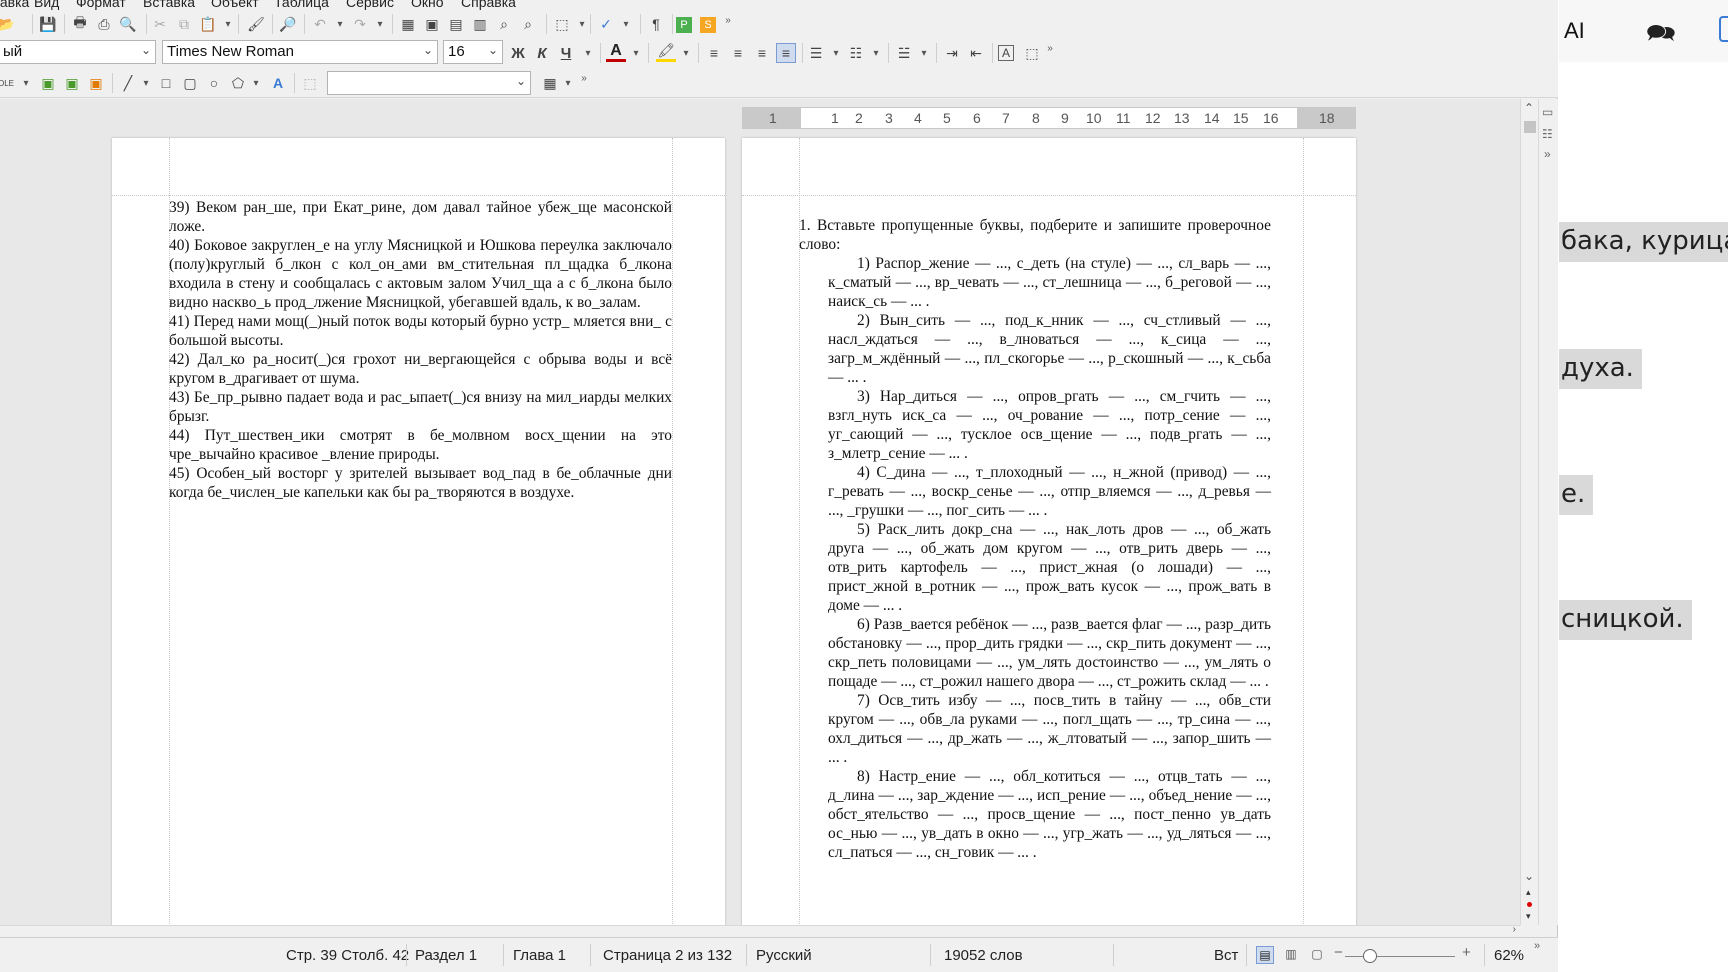  Describe the element at coordinates (48, 24) in the screenshot. I see `save-icon: 💾` at that location.